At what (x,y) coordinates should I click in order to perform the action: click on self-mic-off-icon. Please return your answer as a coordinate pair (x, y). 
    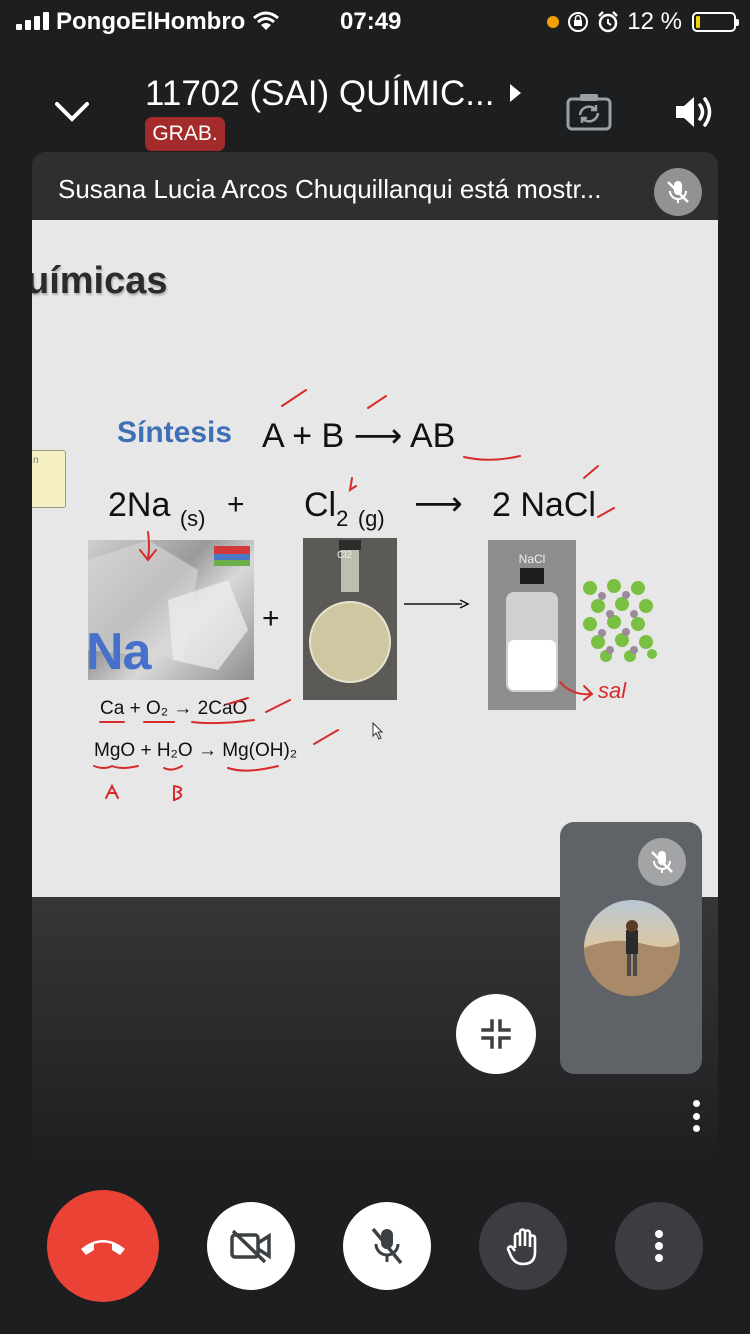
    Looking at the image, I should click on (662, 862).